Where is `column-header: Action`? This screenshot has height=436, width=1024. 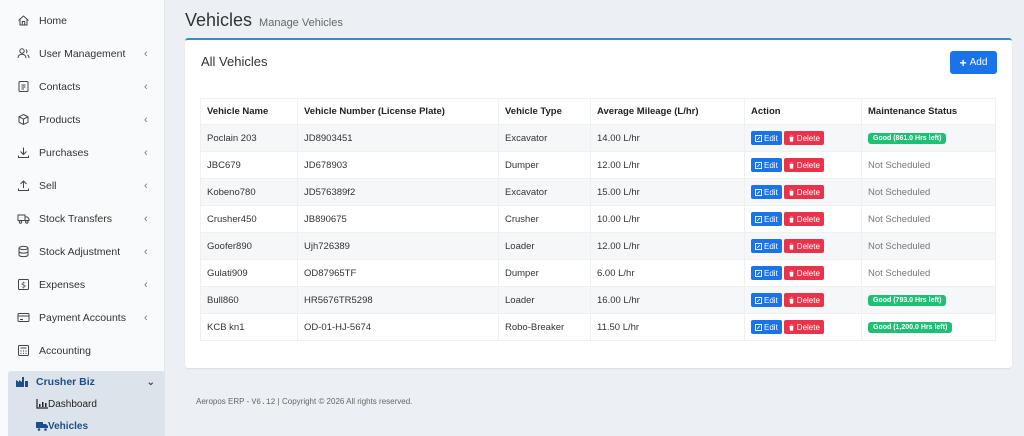
column-header: Action is located at coordinates (803, 111).